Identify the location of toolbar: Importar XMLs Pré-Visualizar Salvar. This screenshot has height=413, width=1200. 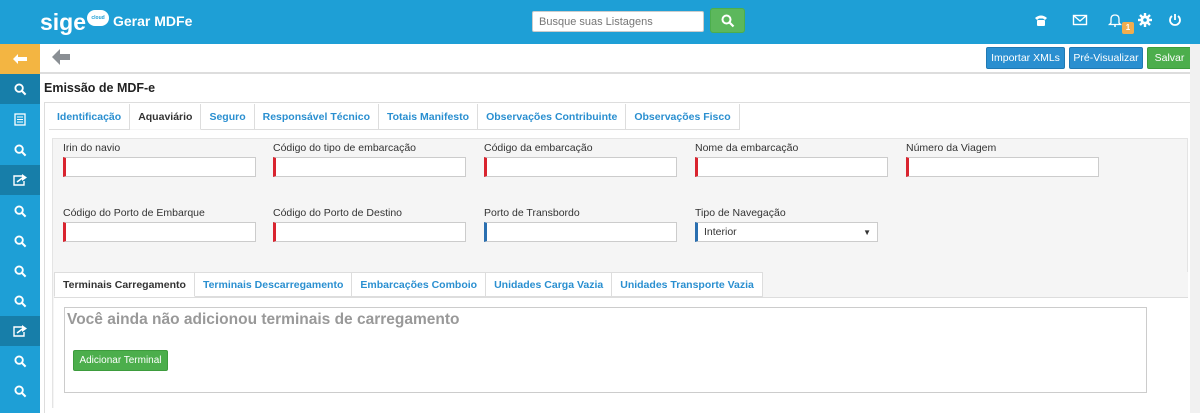
(616, 59).